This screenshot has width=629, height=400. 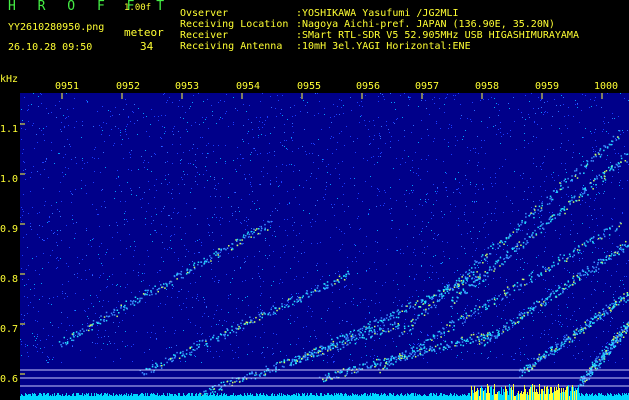 What do you see at coordinates (309, 86) in the screenshot?
I see `x-tick-label: 0955` at bounding box center [309, 86].